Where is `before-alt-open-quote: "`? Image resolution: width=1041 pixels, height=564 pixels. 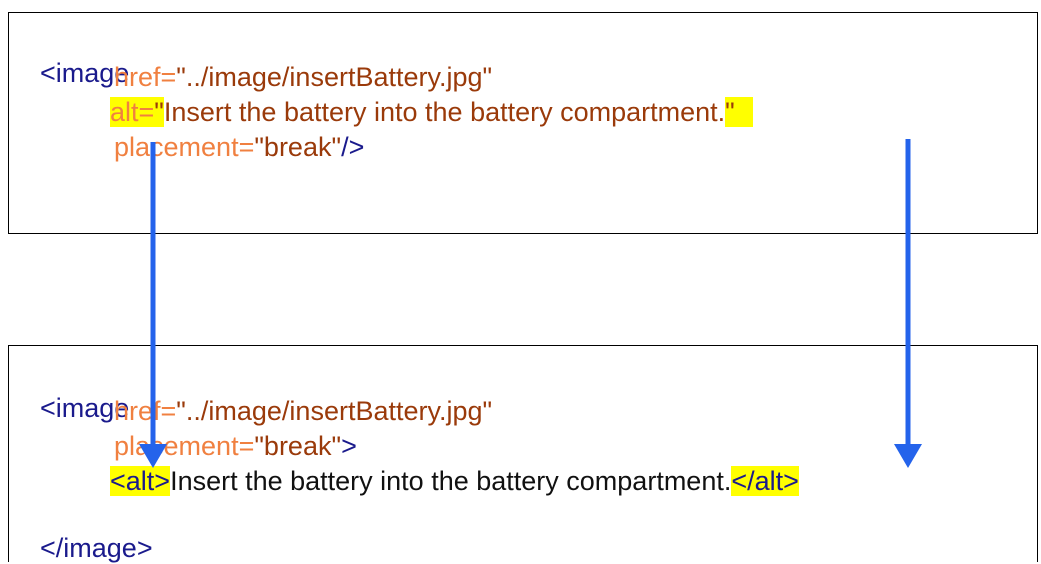 before-alt-open-quote: " is located at coordinates (159, 112).